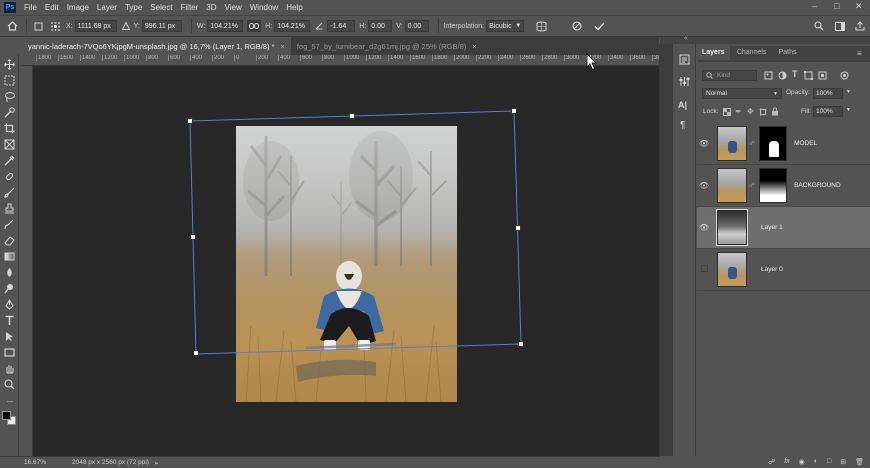 The image size is (870, 468). What do you see at coordinates (682, 105) in the screenshot?
I see `character-panel-icon: A|` at bounding box center [682, 105].